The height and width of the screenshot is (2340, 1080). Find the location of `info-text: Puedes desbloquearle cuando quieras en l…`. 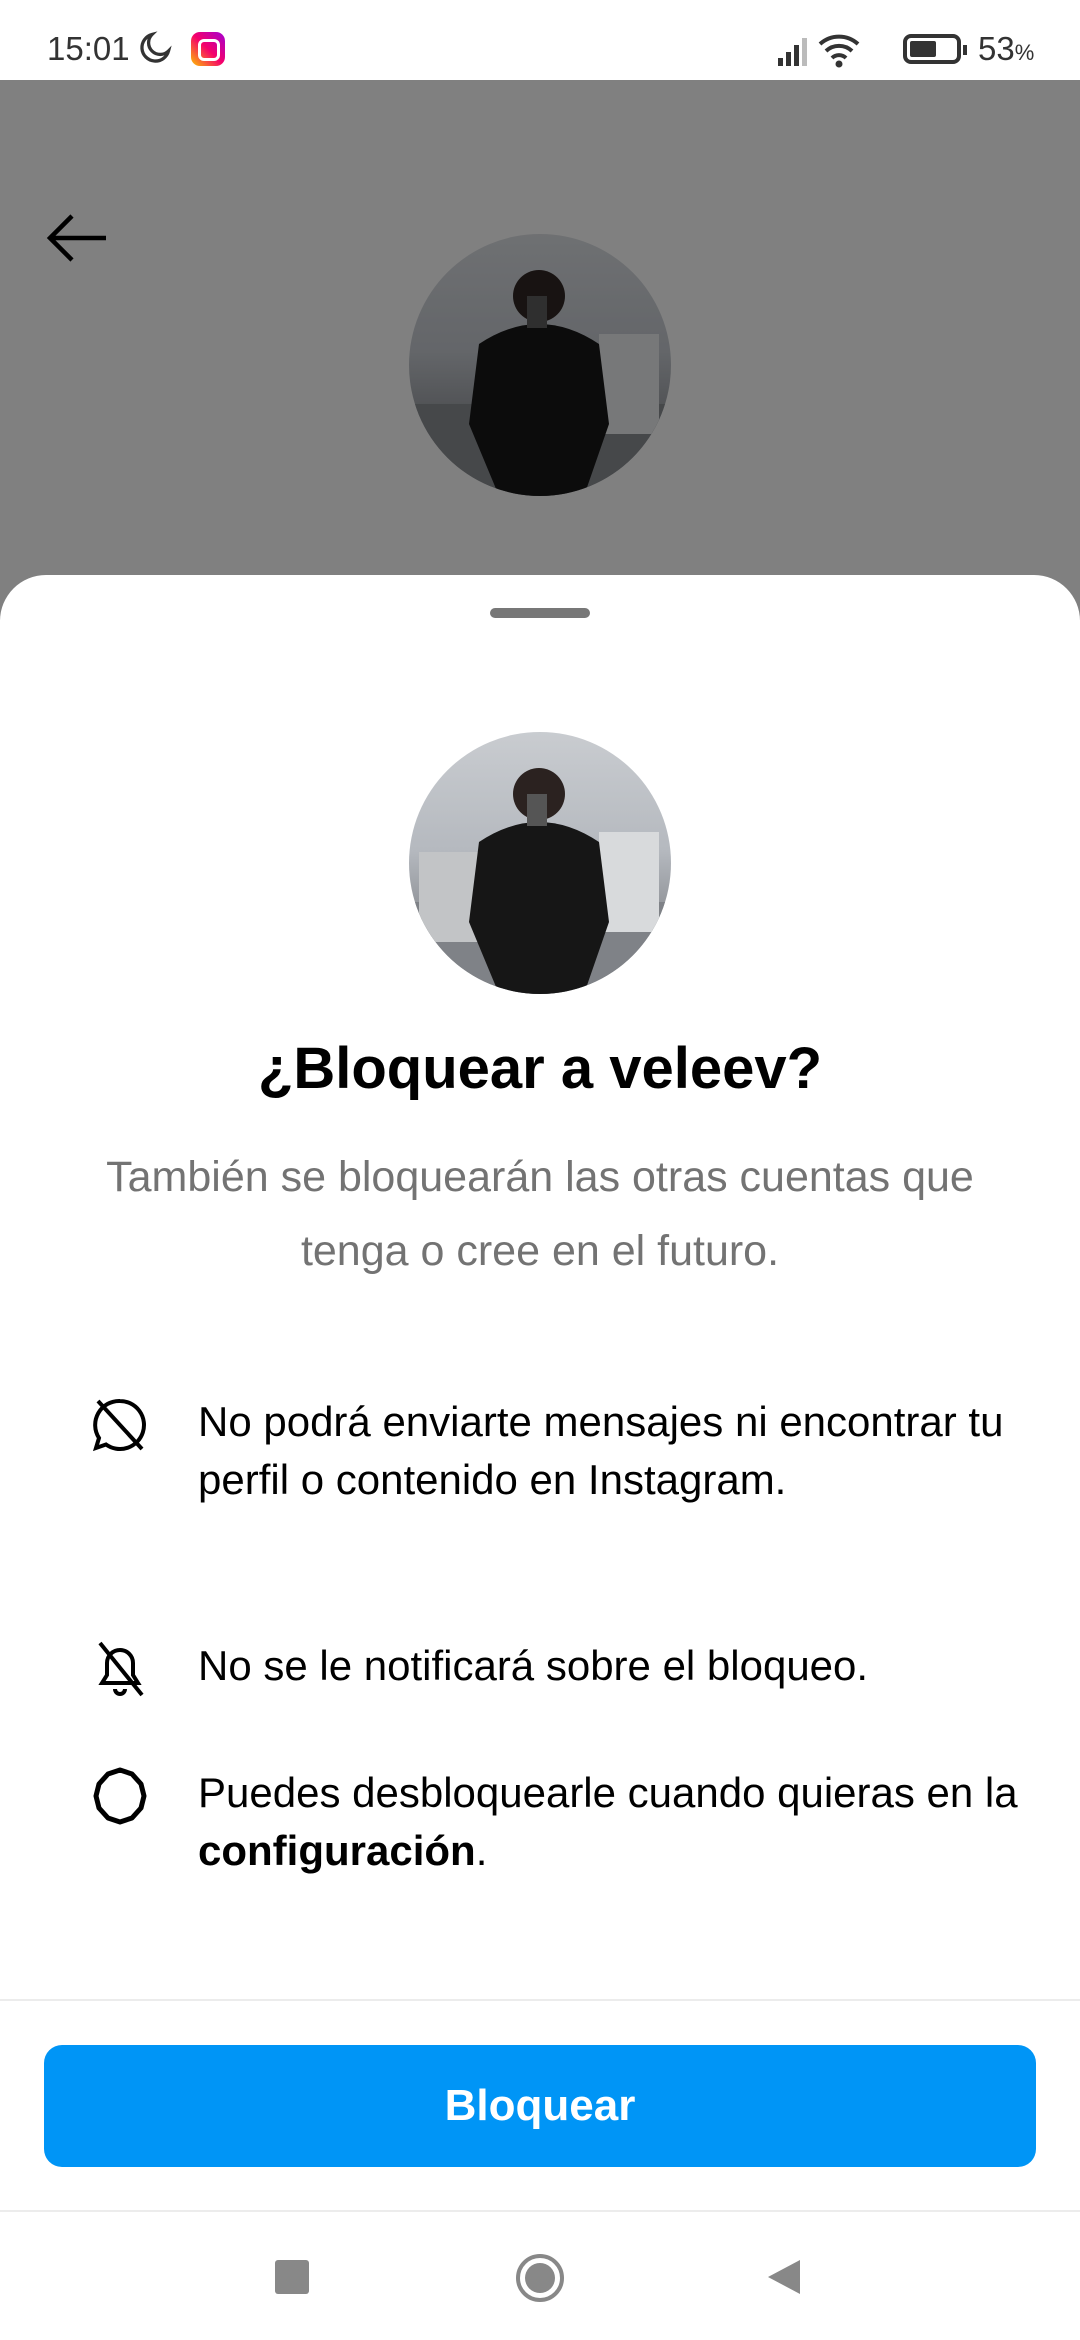

info-text: Puedes desbloquearle cuando quieras en l… is located at coordinates (608, 1821).